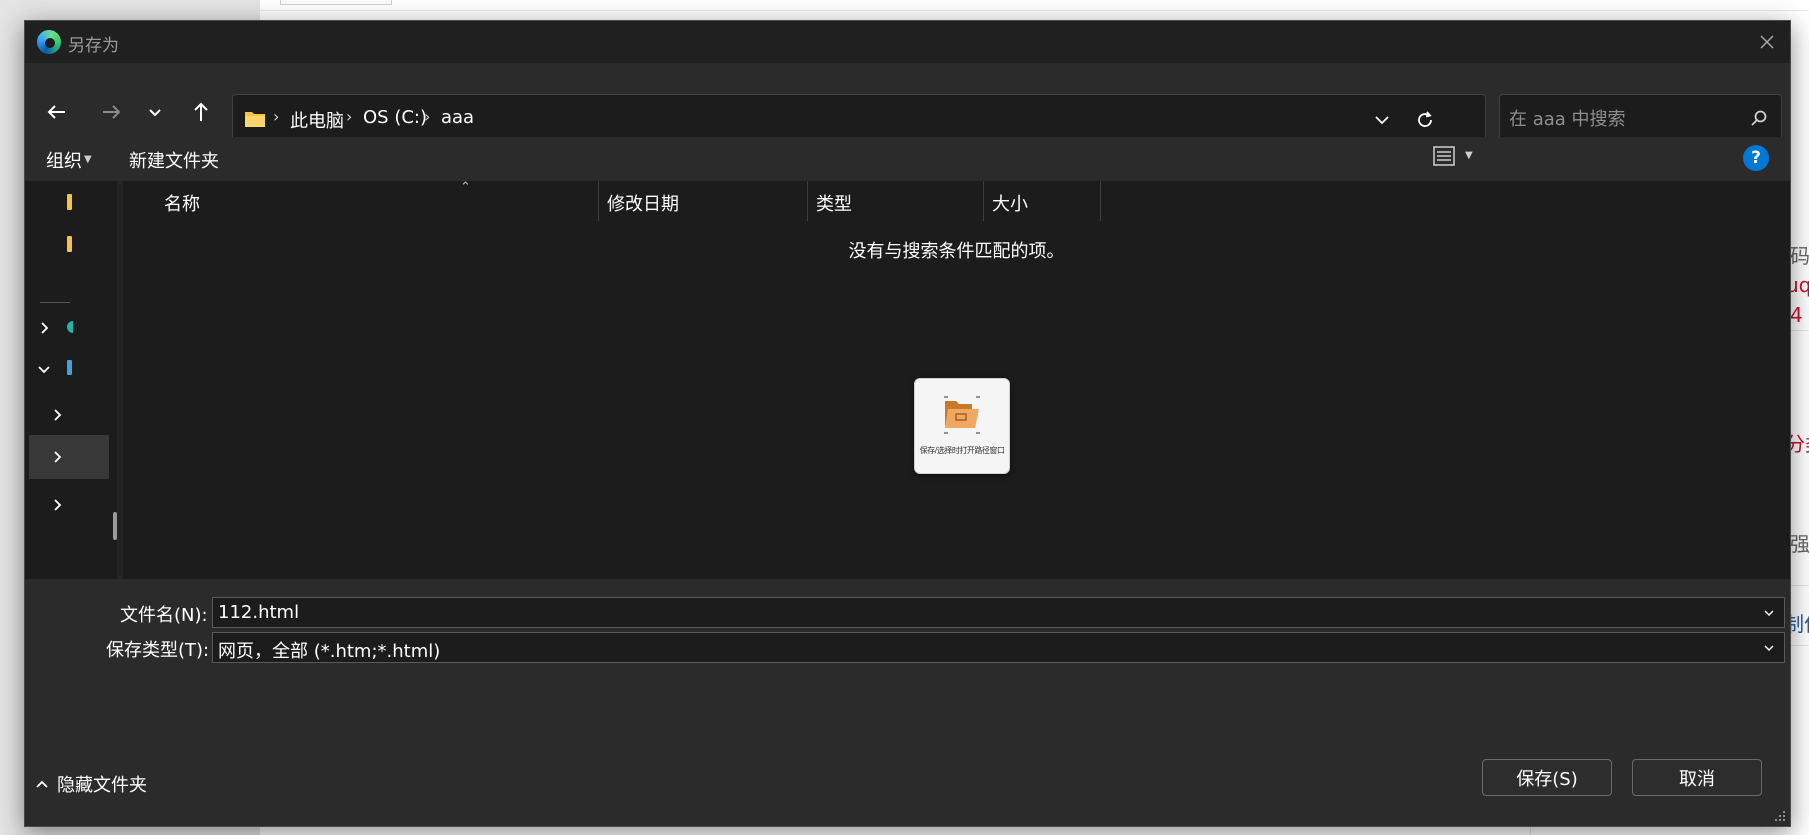 This screenshot has height=835, width=1809. What do you see at coordinates (1010, 203) in the screenshot?
I see `column-header-size: 大小` at bounding box center [1010, 203].